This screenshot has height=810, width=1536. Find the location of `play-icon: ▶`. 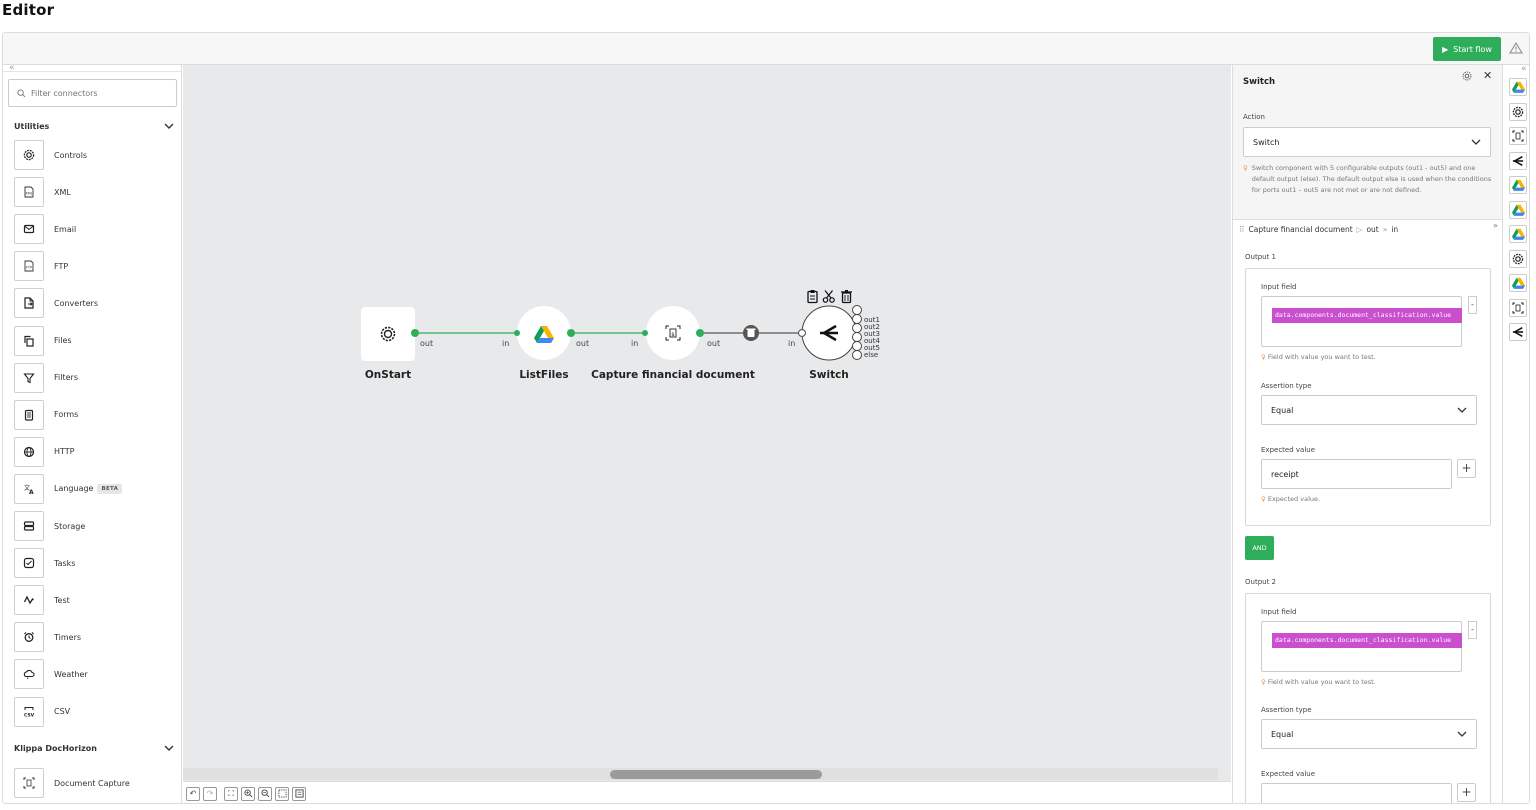

play-icon: ▶ is located at coordinates (1445, 49).